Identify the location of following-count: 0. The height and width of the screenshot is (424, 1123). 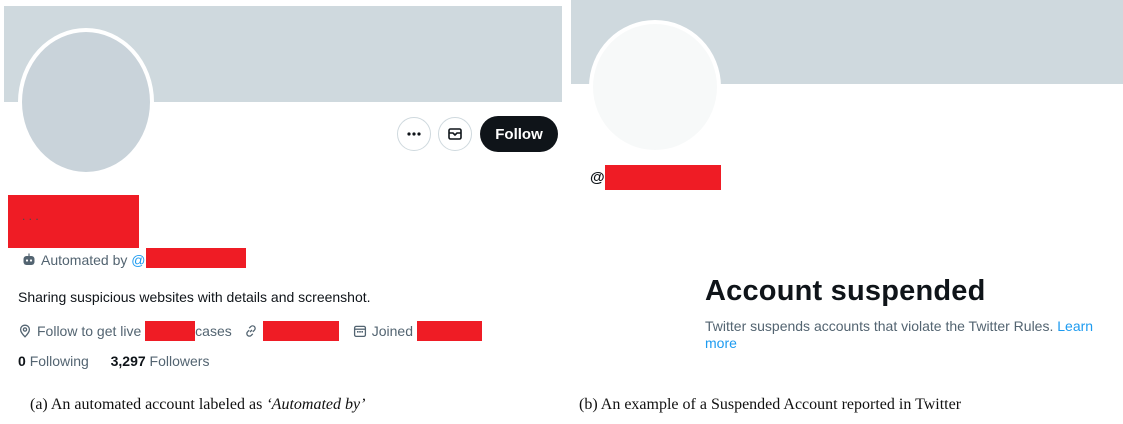
(22, 361).